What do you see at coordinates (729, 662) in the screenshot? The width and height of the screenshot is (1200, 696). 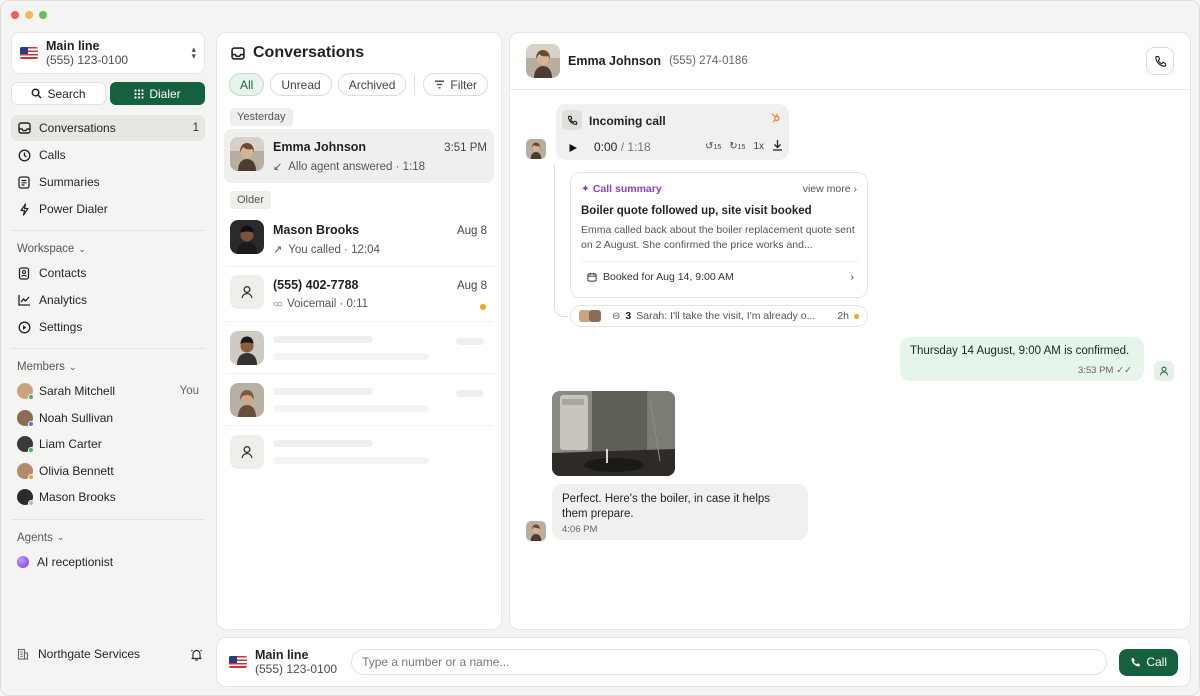 I see `dial-input` at bounding box center [729, 662].